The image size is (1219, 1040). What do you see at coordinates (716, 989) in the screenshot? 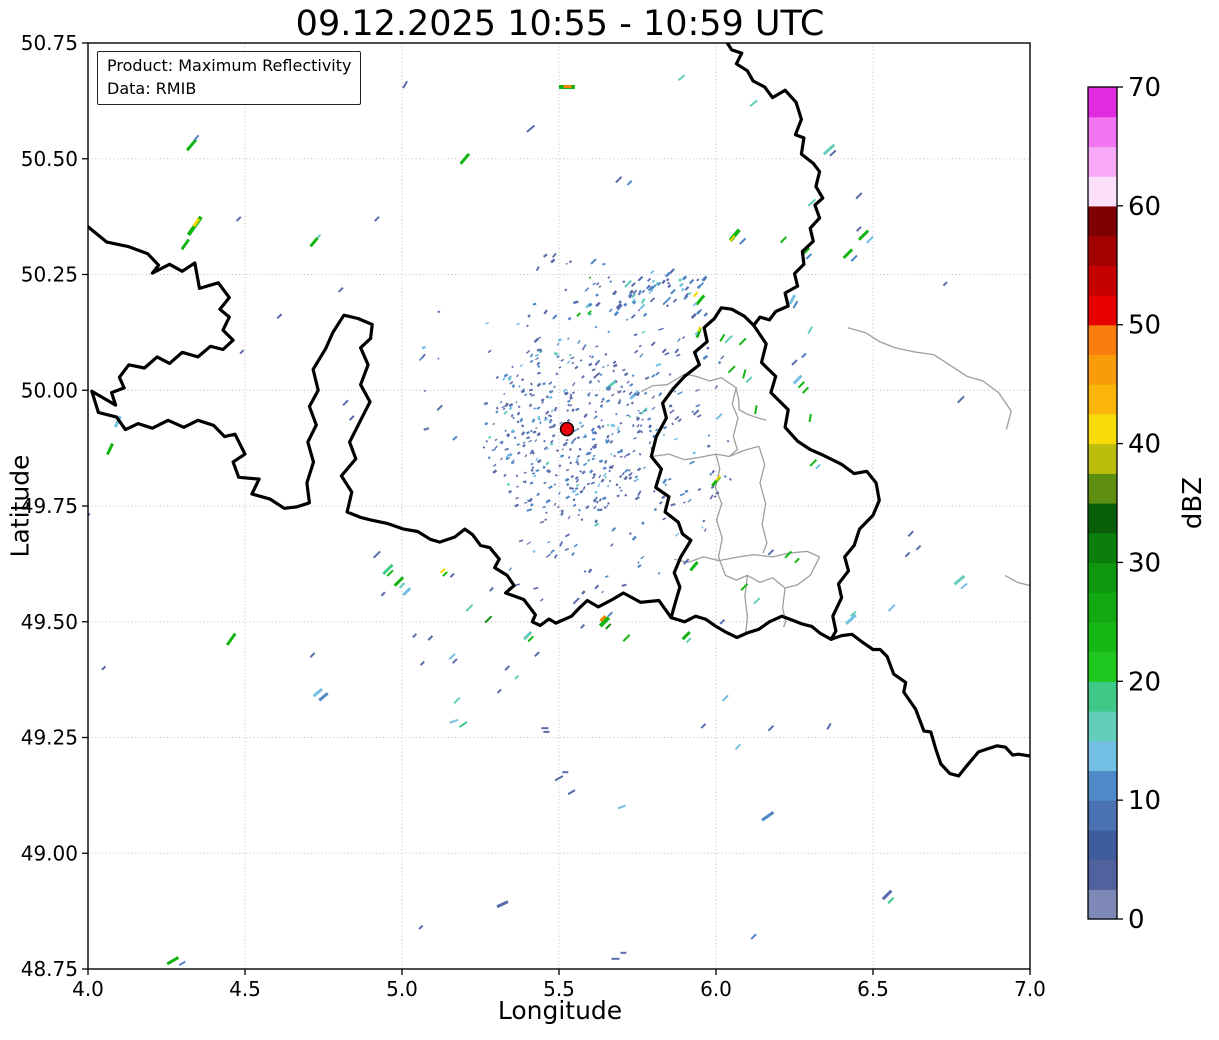
I see `x-tick-label: 6.0` at bounding box center [716, 989].